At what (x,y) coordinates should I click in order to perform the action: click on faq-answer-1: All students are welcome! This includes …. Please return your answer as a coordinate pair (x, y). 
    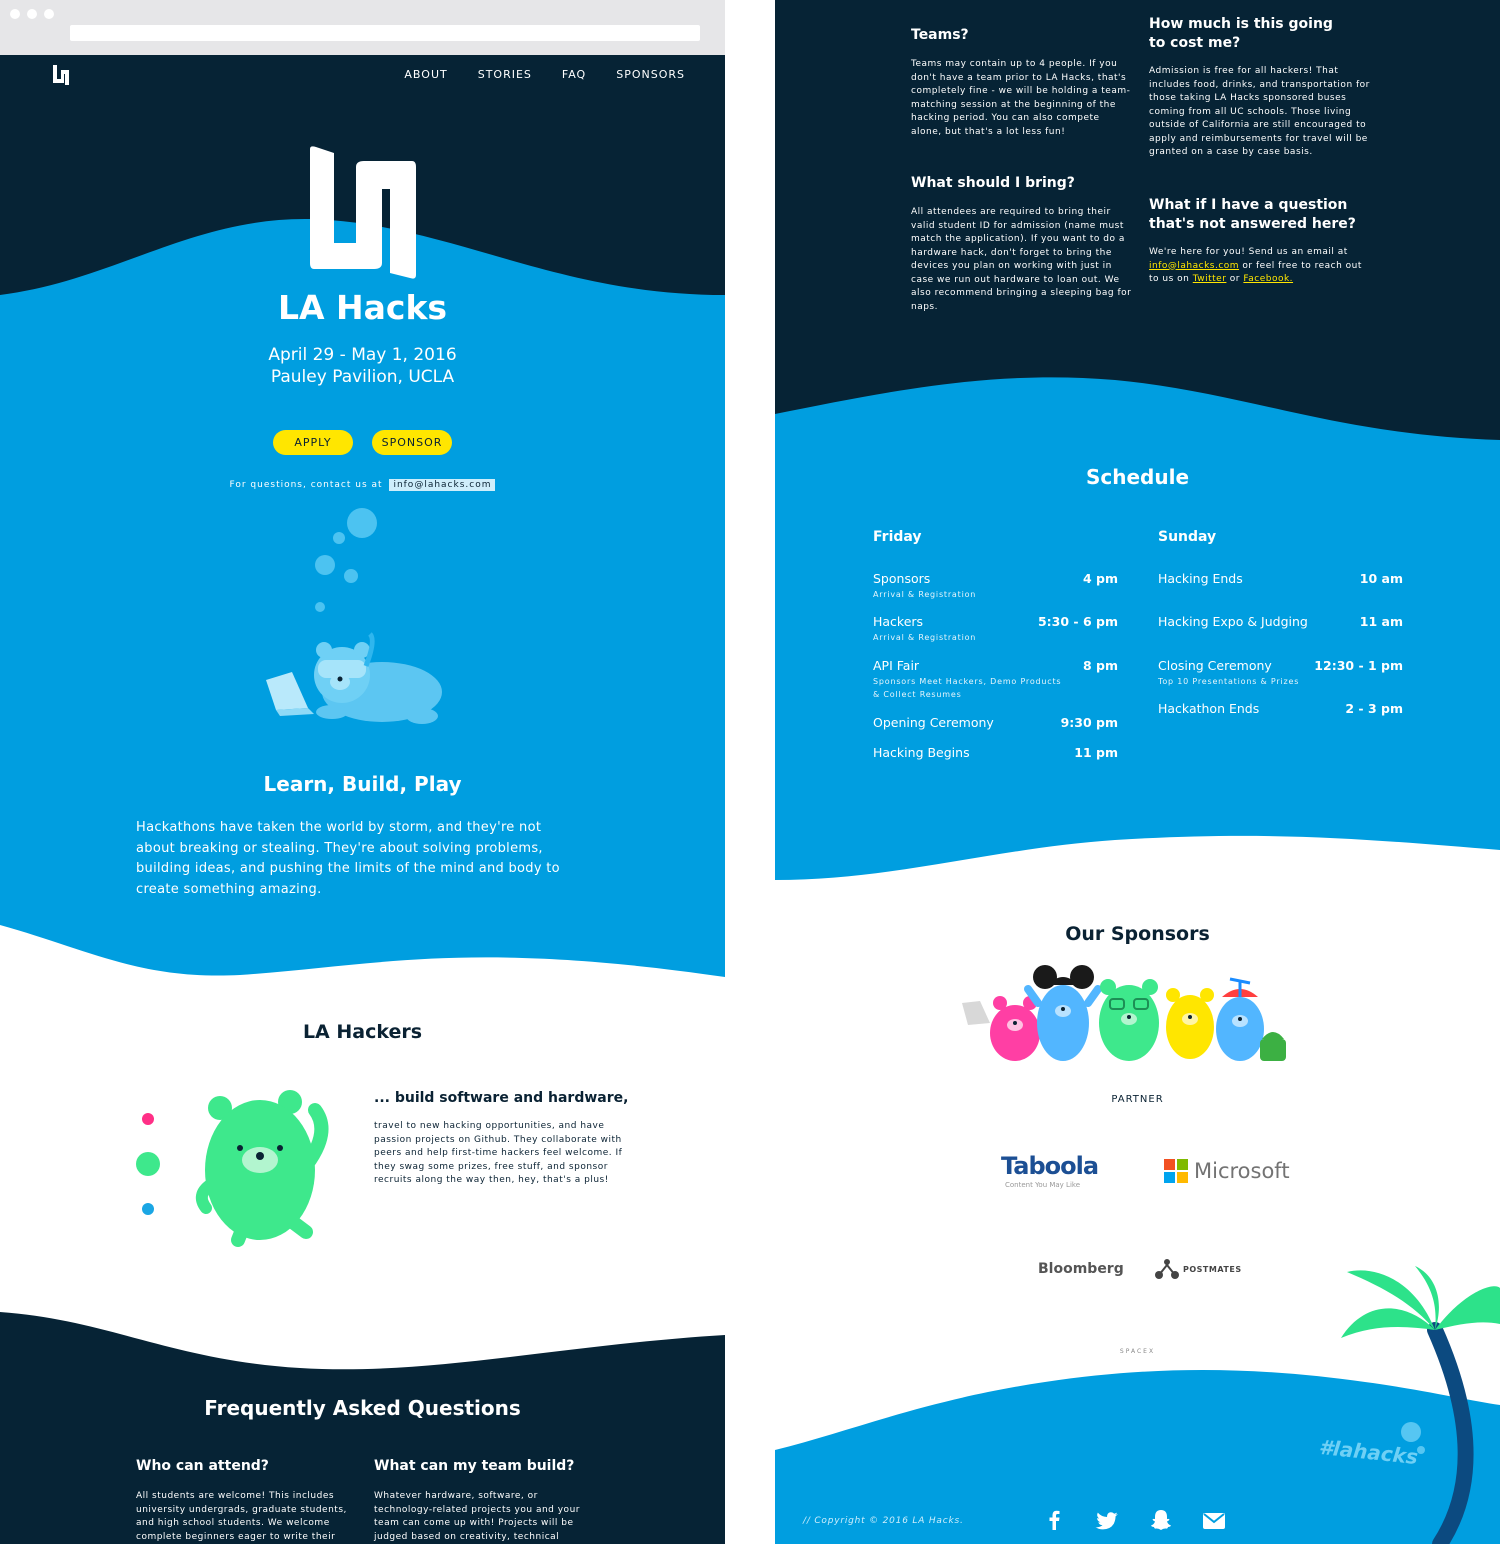
    Looking at the image, I should click on (241, 1516).